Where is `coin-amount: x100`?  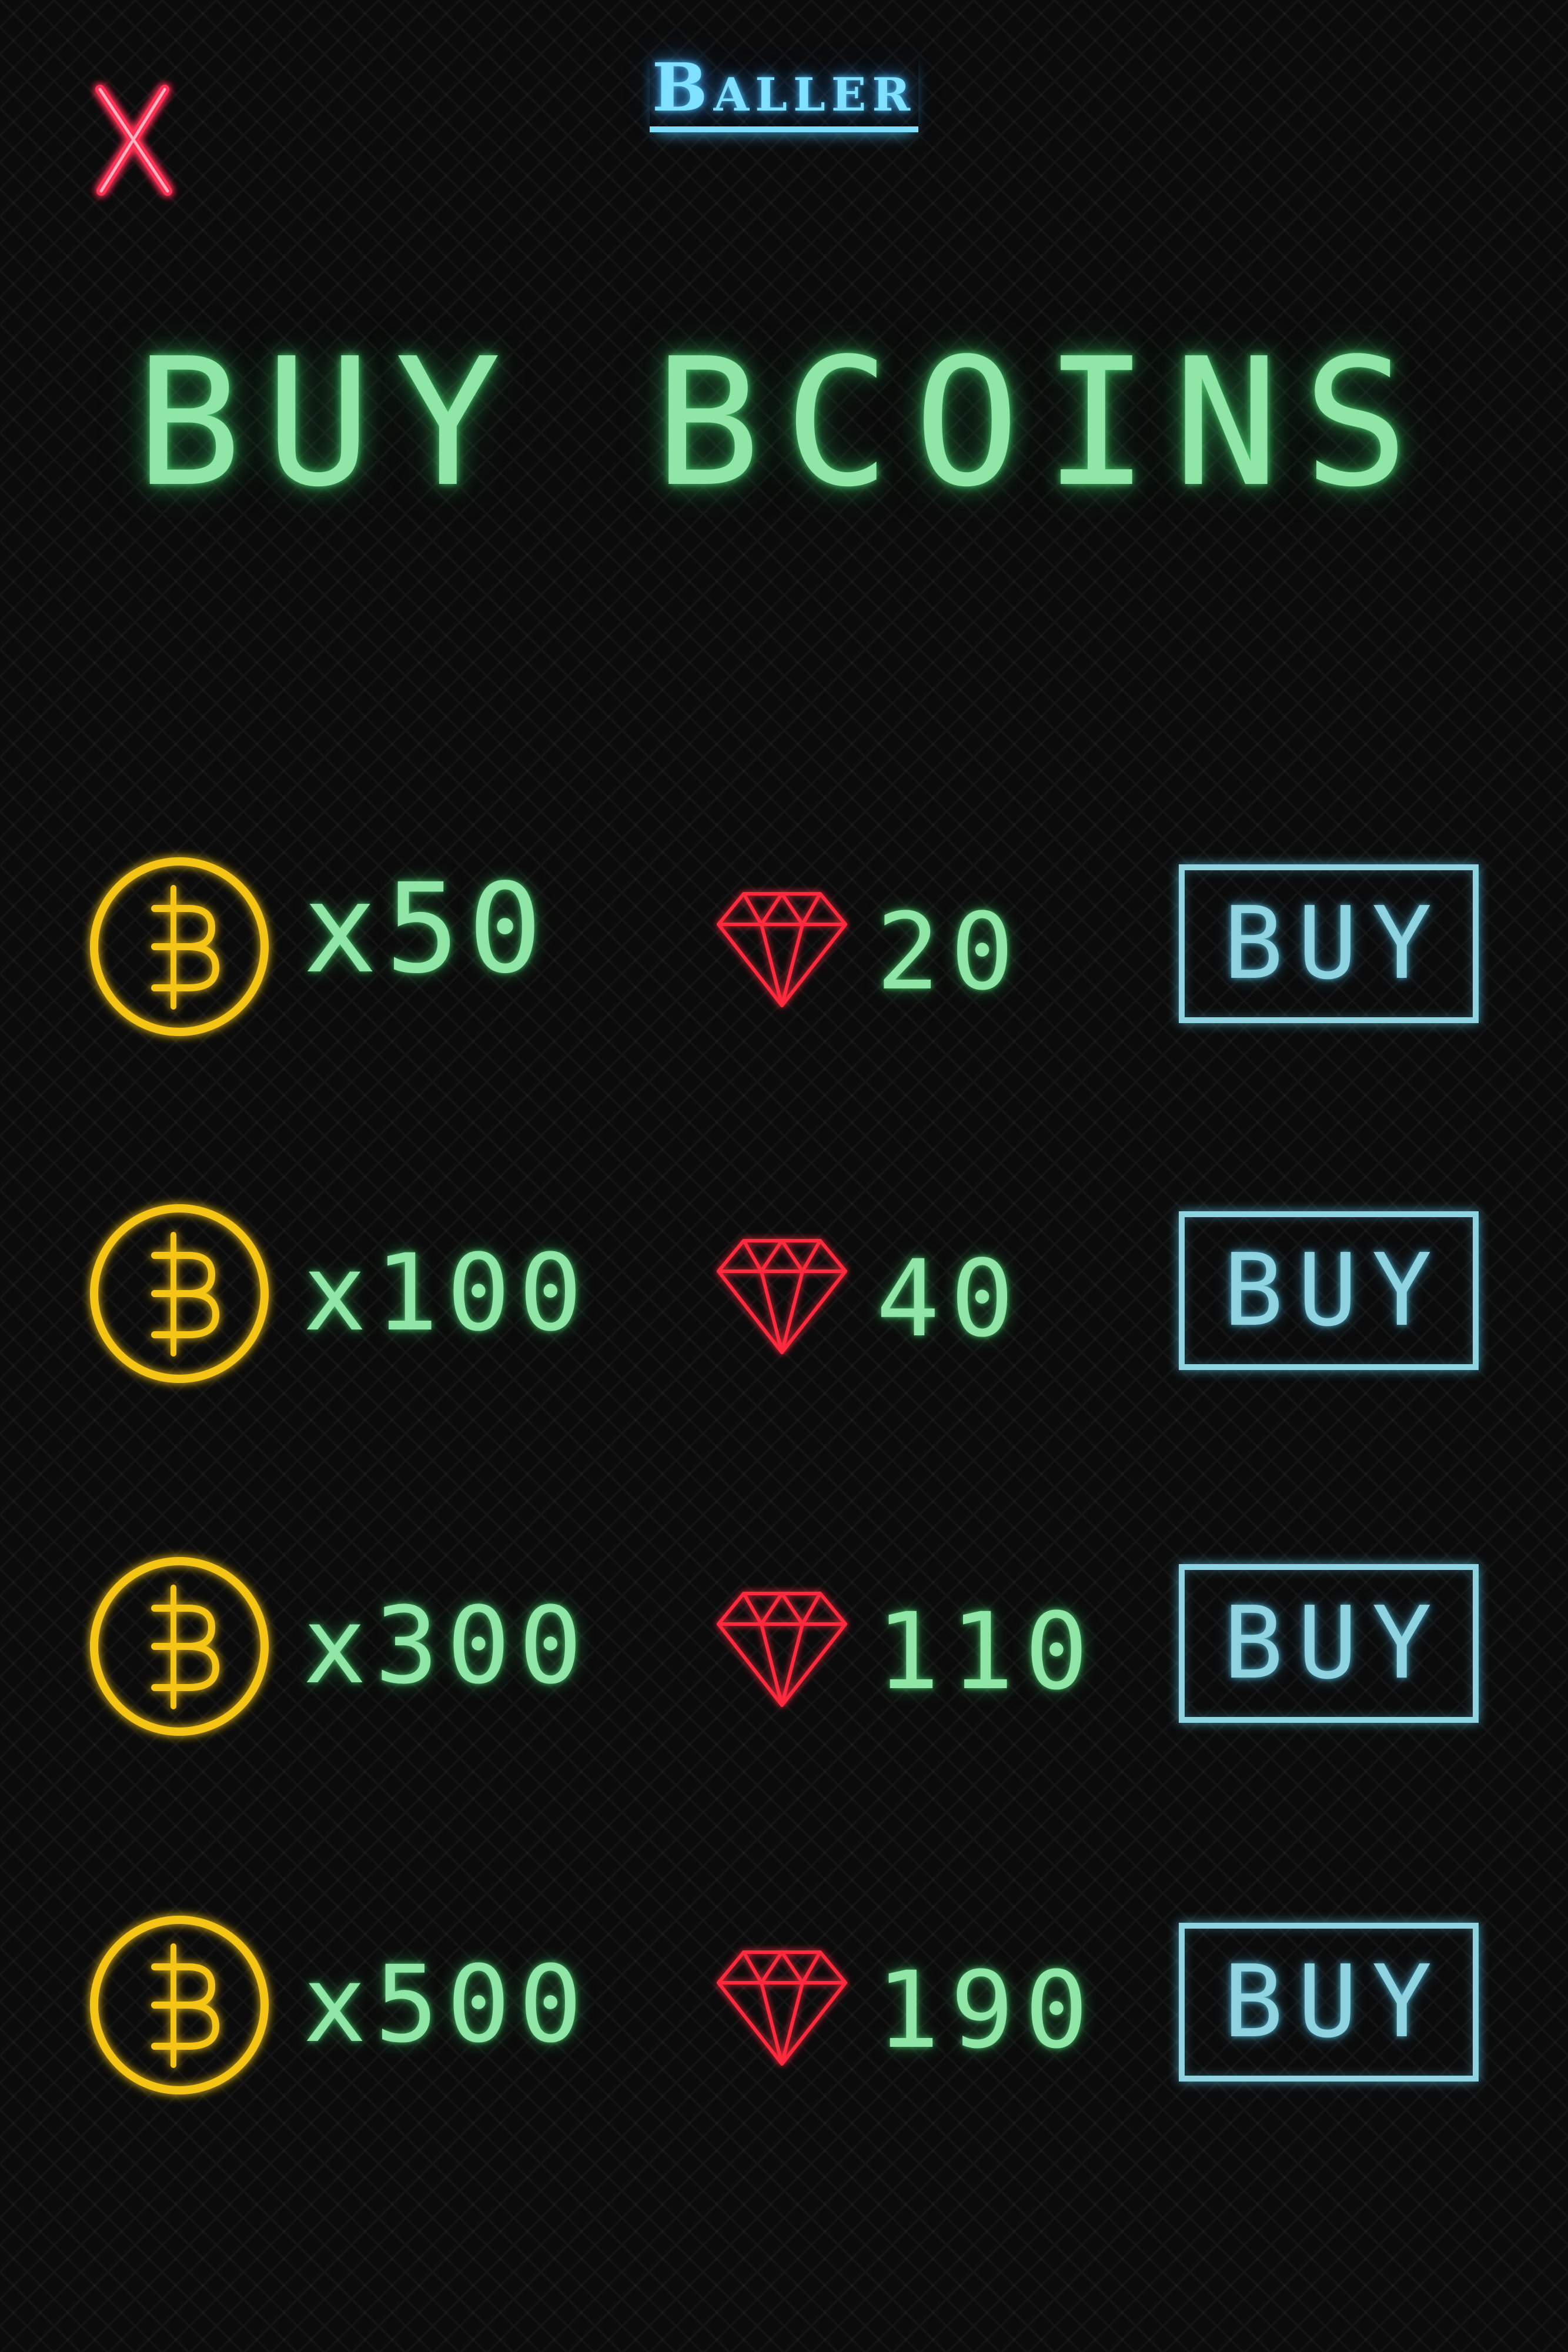 coin-amount: x100 is located at coordinates (447, 1293).